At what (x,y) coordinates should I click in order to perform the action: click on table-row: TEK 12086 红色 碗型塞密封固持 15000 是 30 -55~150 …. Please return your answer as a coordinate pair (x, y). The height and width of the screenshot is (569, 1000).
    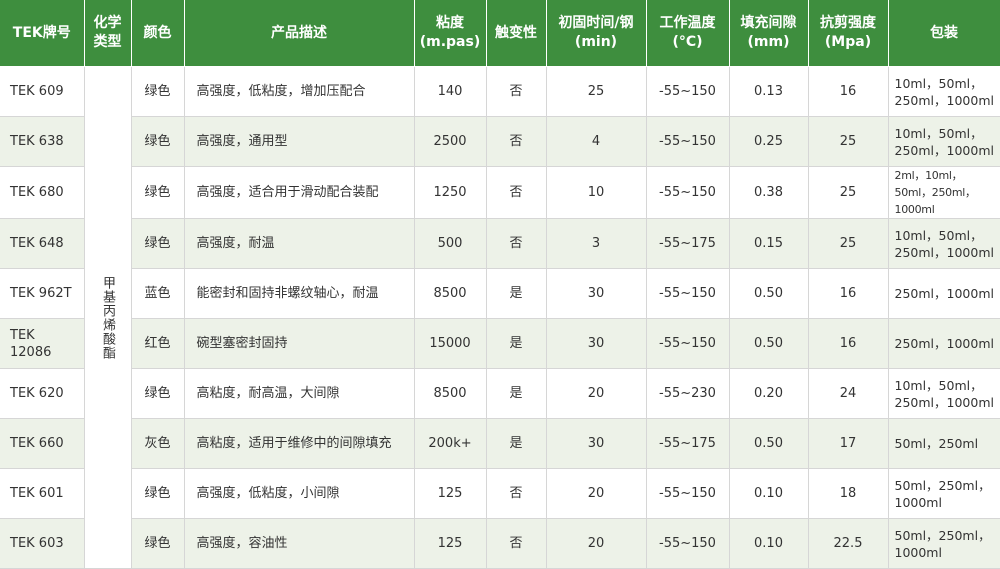
    Looking at the image, I should click on (500, 343).